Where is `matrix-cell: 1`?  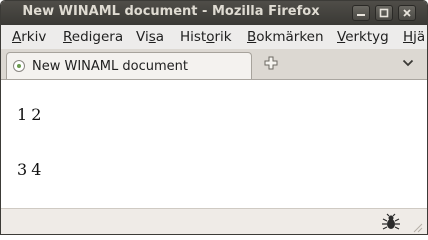
matrix-cell: 1 is located at coordinates (22, 114).